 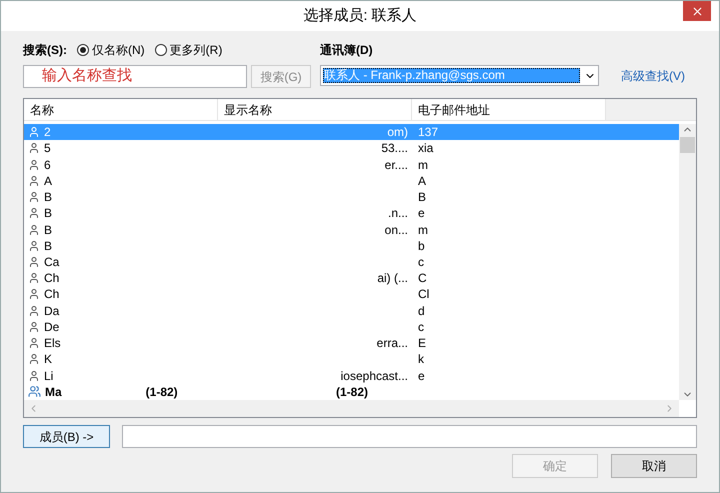 I want to click on contact-row: Li iosephcast... e, so click(x=351, y=376).